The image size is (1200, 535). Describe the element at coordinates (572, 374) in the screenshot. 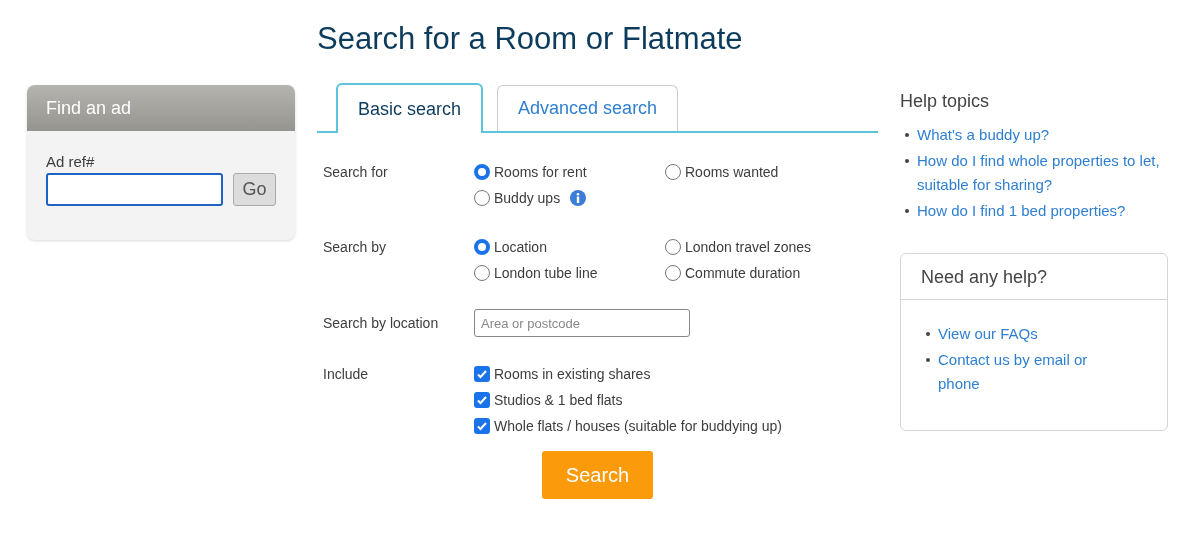

I see `option-label: Rooms in existing shares` at that location.